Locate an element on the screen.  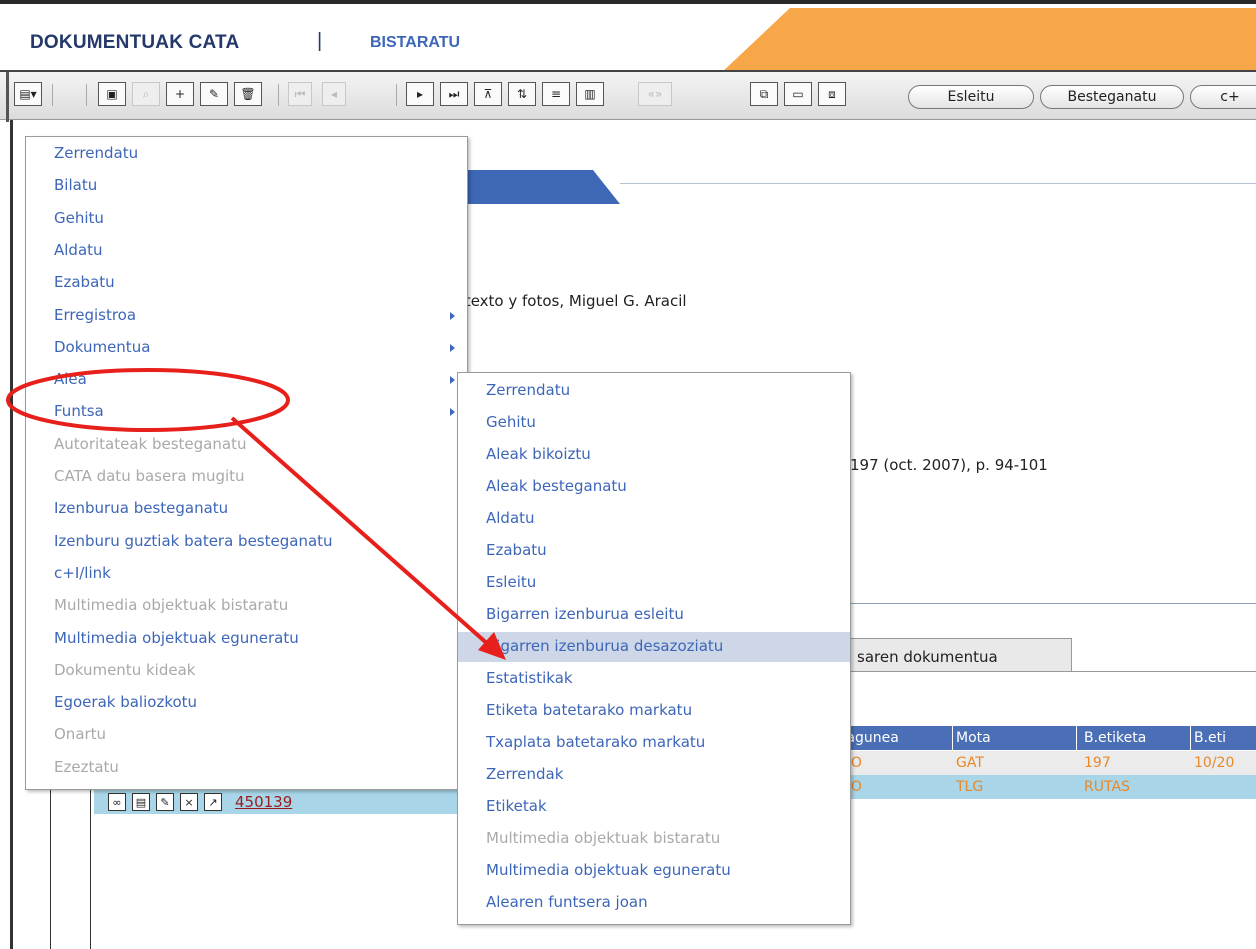
column-header-label: B.etiketa is located at coordinates (1115, 738).